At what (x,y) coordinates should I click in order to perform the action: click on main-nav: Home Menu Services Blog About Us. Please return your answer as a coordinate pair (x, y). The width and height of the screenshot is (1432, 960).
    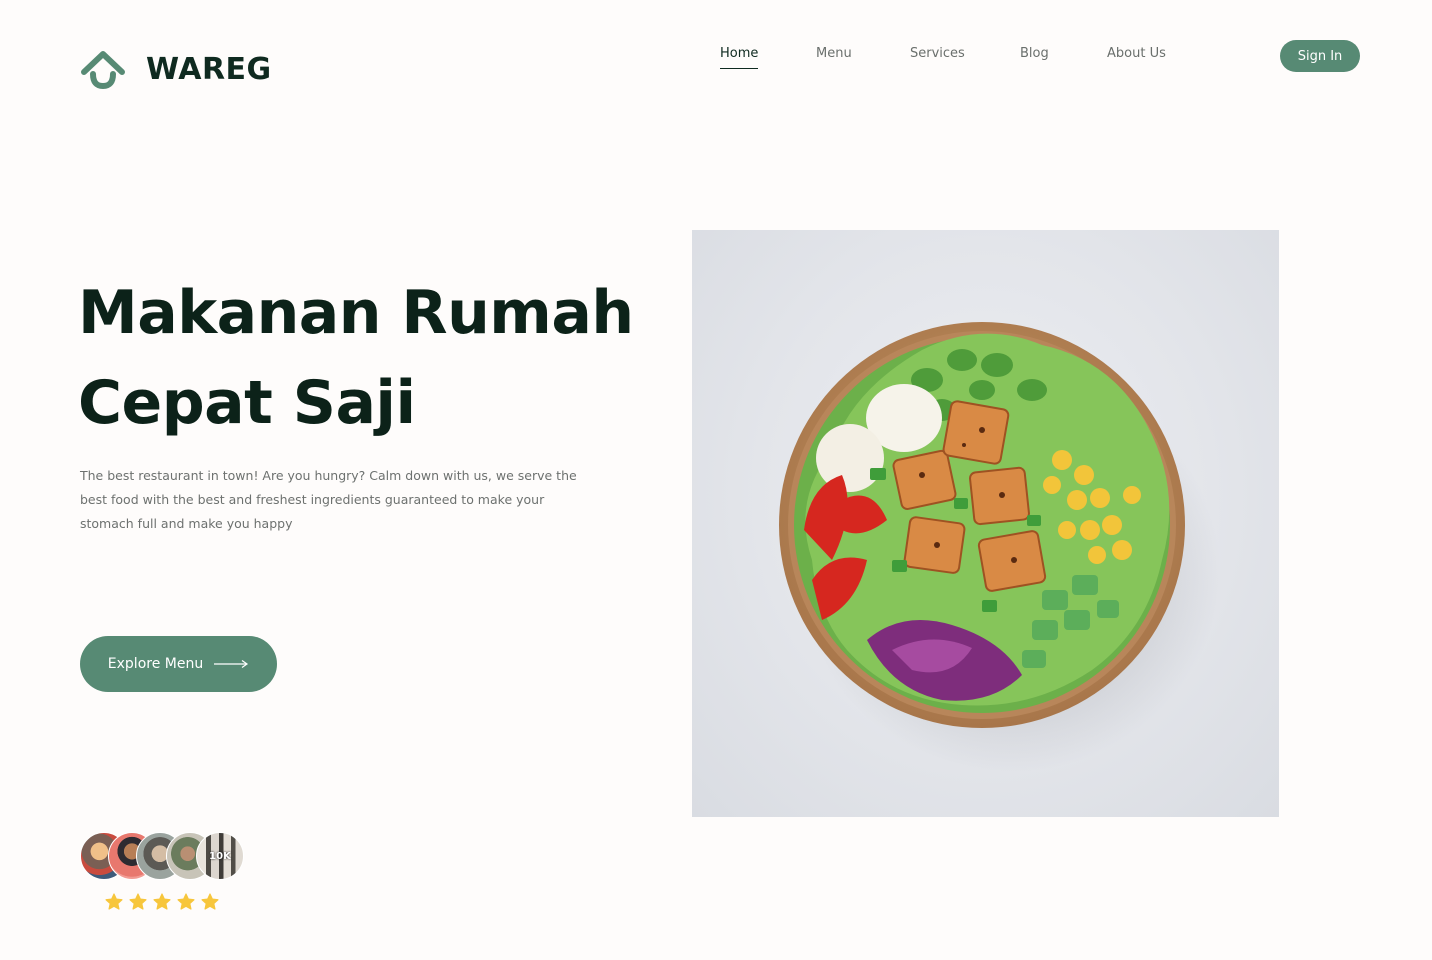
    Looking at the image, I should click on (716, 58).